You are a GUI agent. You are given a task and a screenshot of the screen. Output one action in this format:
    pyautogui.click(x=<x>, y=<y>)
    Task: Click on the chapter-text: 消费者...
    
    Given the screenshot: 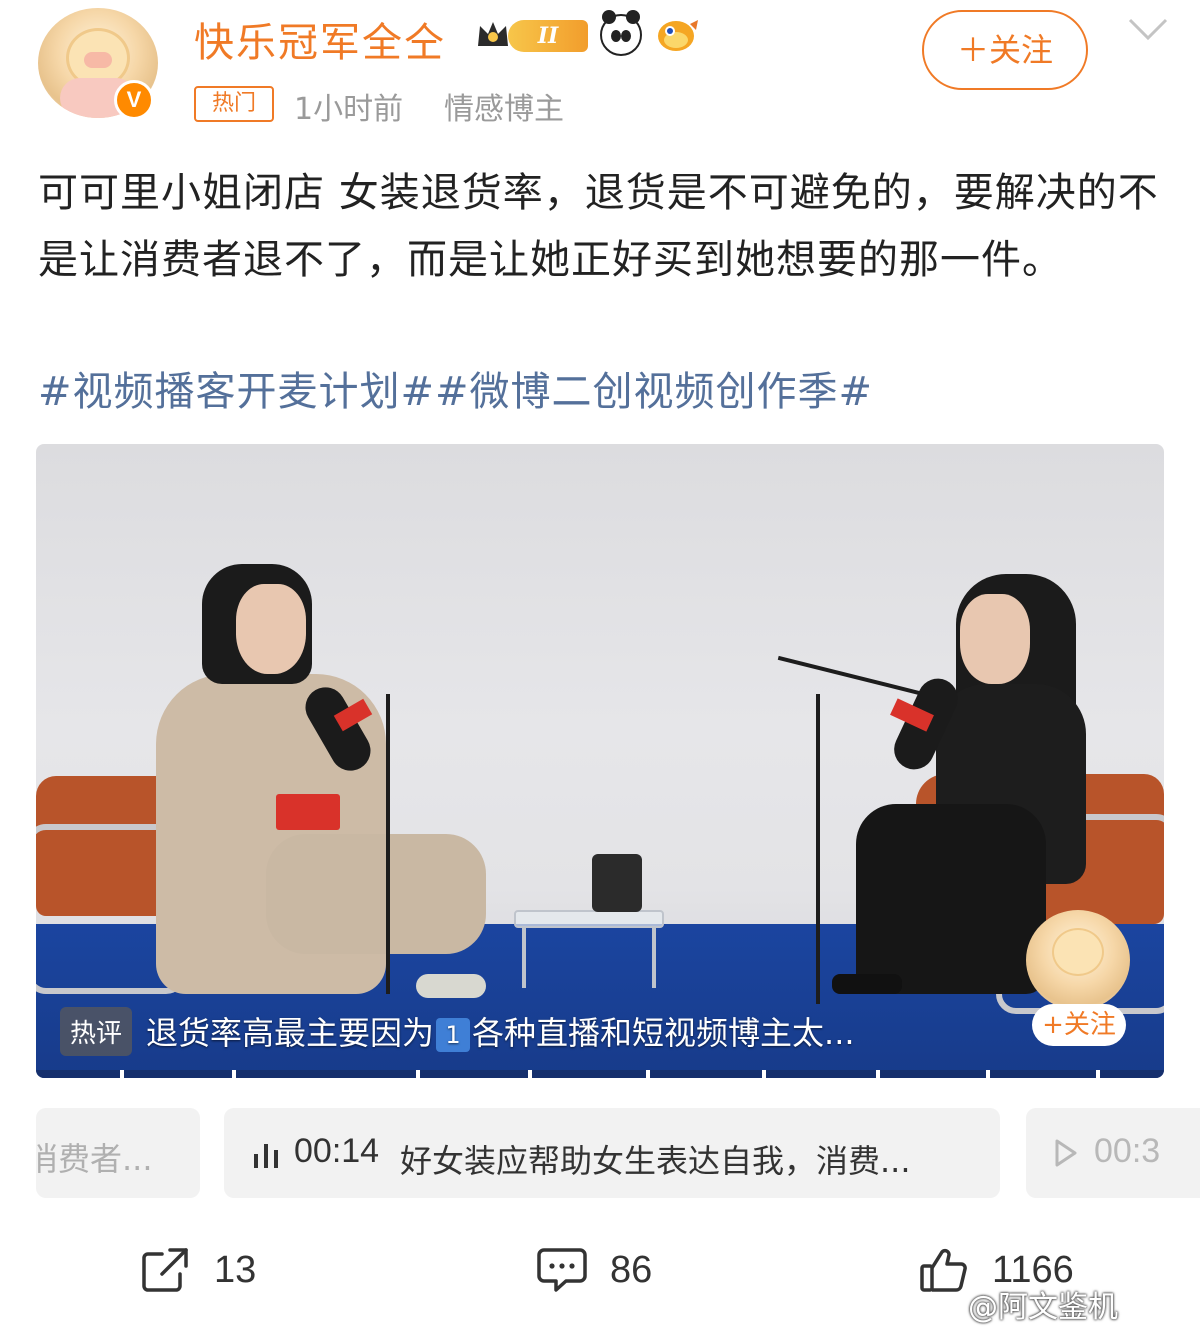 What is the action you would take?
    pyautogui.click(x=94, y=1159)
    